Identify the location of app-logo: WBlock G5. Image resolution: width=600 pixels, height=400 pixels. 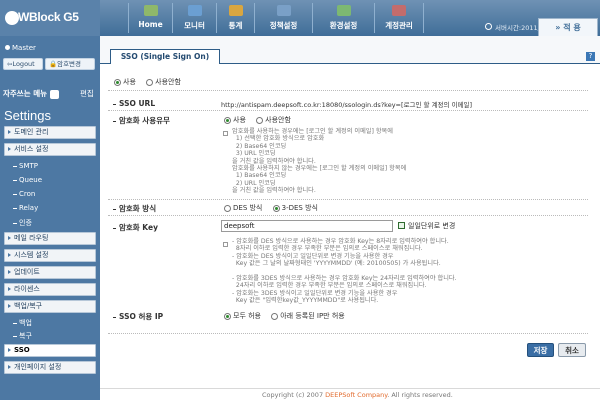
(50, 18).